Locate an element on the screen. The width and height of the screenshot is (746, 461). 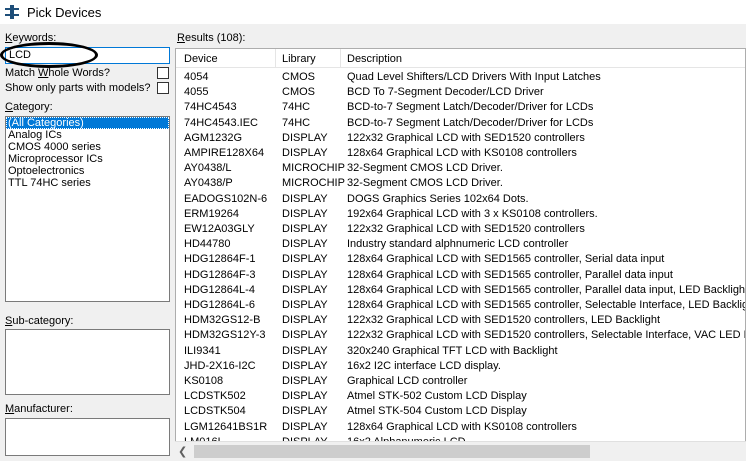
device-cell: AGM1232G is located at coordinates (213, 137).